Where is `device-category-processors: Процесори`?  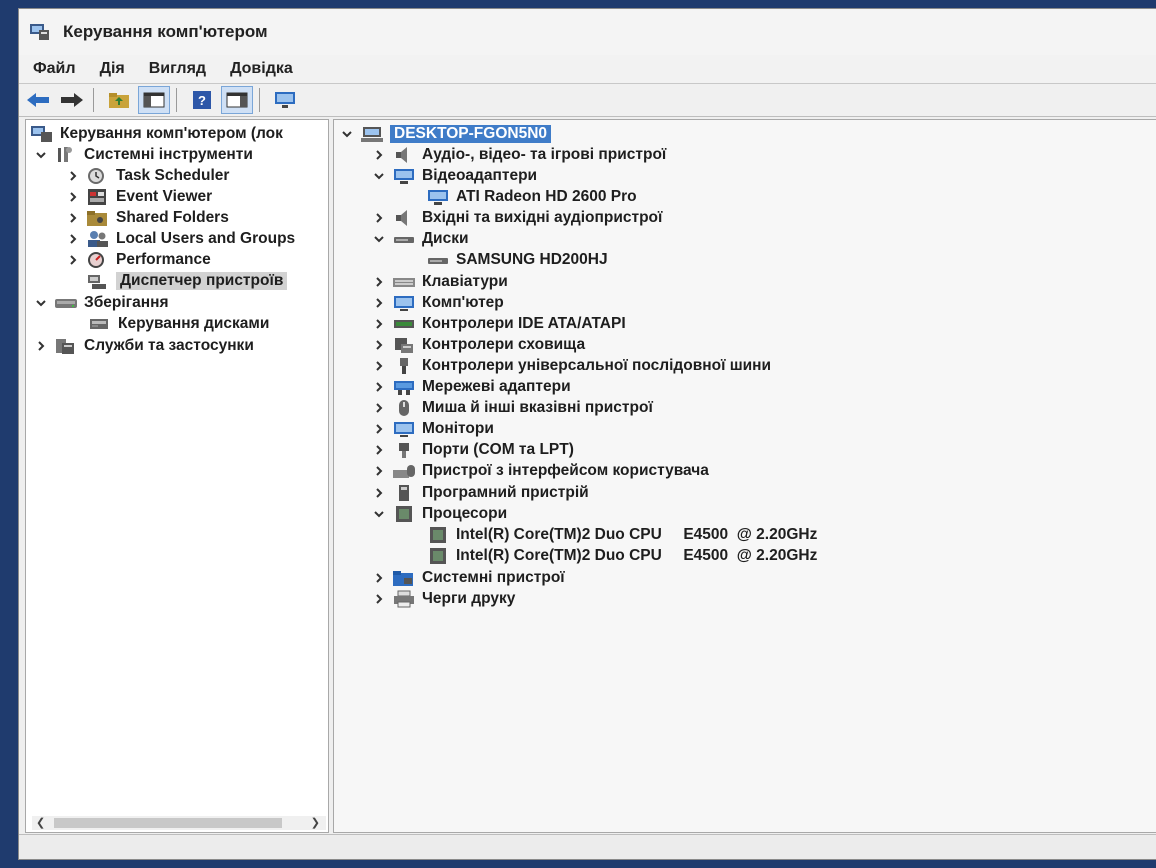 device-category-processors: Процесори is located at coordinates (439, 513).